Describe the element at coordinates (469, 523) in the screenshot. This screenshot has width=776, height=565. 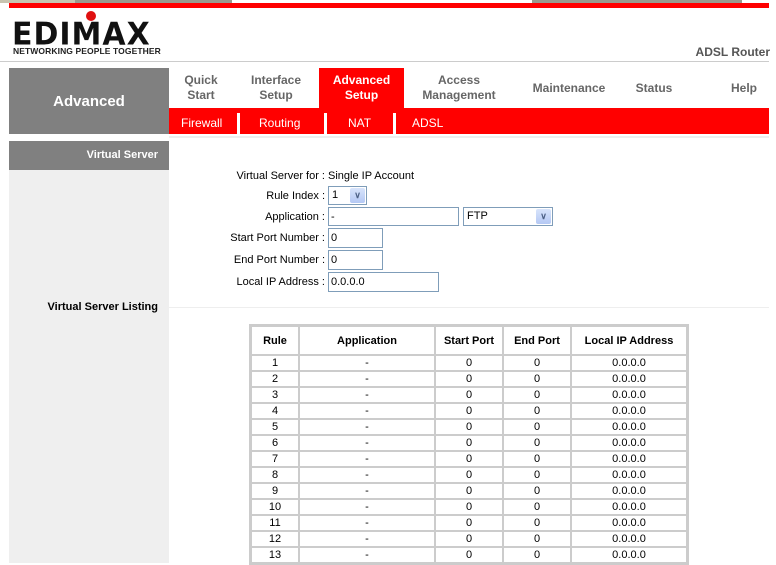
I see `table-row: 11-0 0 0.0.0.0` at that location.